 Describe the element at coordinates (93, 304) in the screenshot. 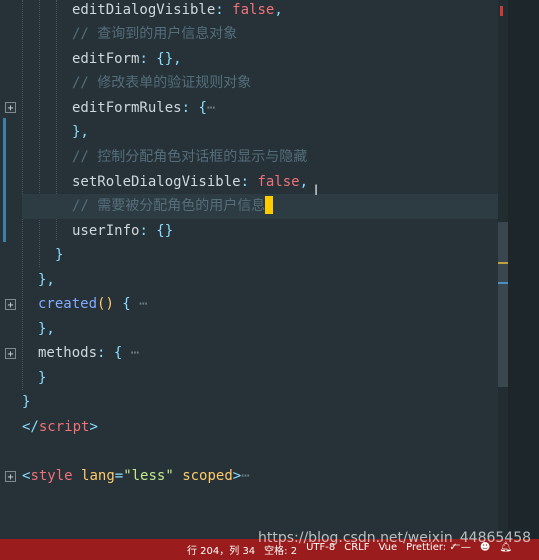

I see `code-line: created() { ⋯` at that location.